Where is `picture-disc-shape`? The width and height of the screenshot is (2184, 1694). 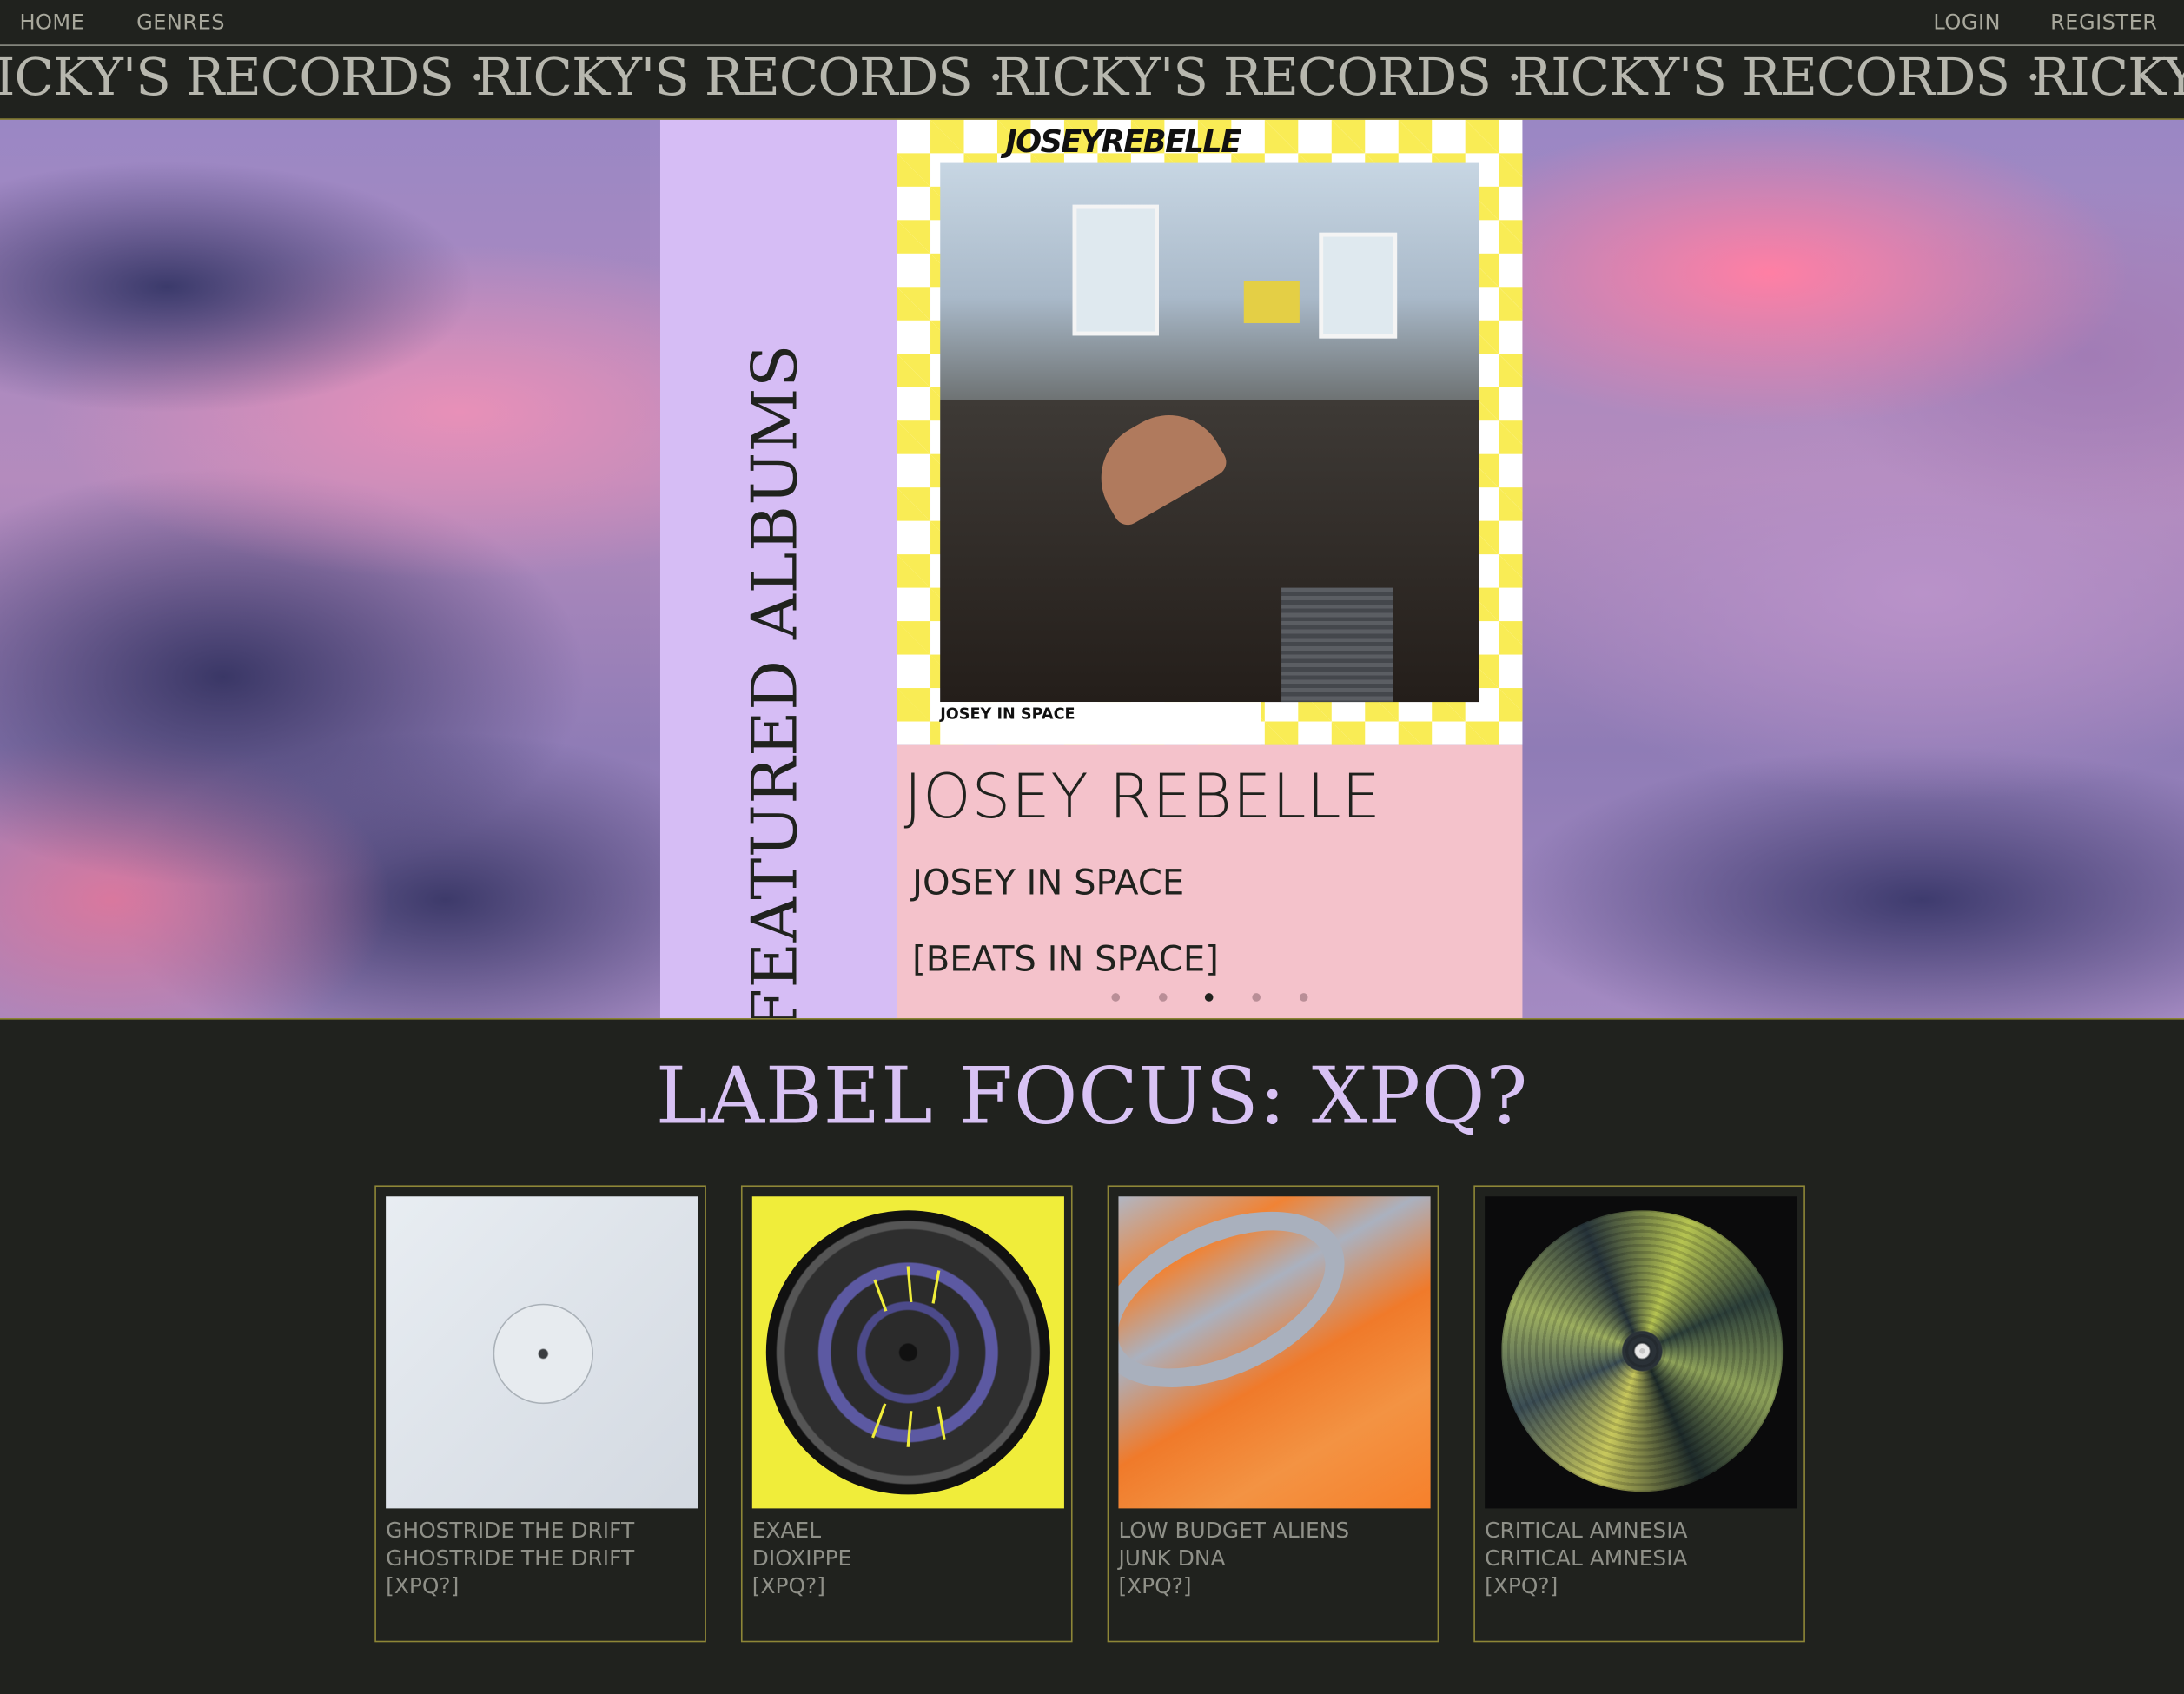 picture-disc-shape is located at coordinates (1642, 1351).